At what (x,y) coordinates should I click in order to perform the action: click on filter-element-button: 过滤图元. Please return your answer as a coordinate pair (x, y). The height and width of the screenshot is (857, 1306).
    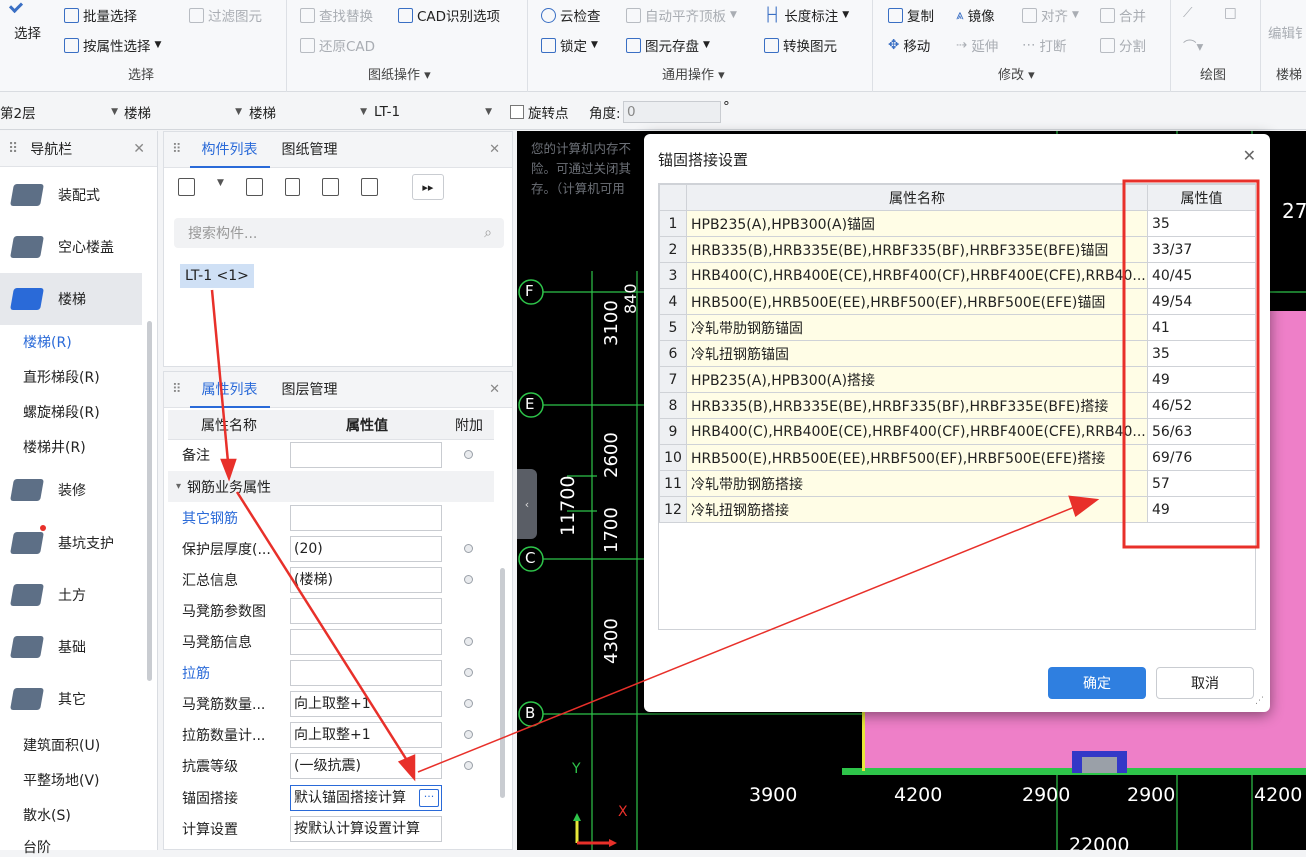
    Looking at the image, I should click on (225, 15).